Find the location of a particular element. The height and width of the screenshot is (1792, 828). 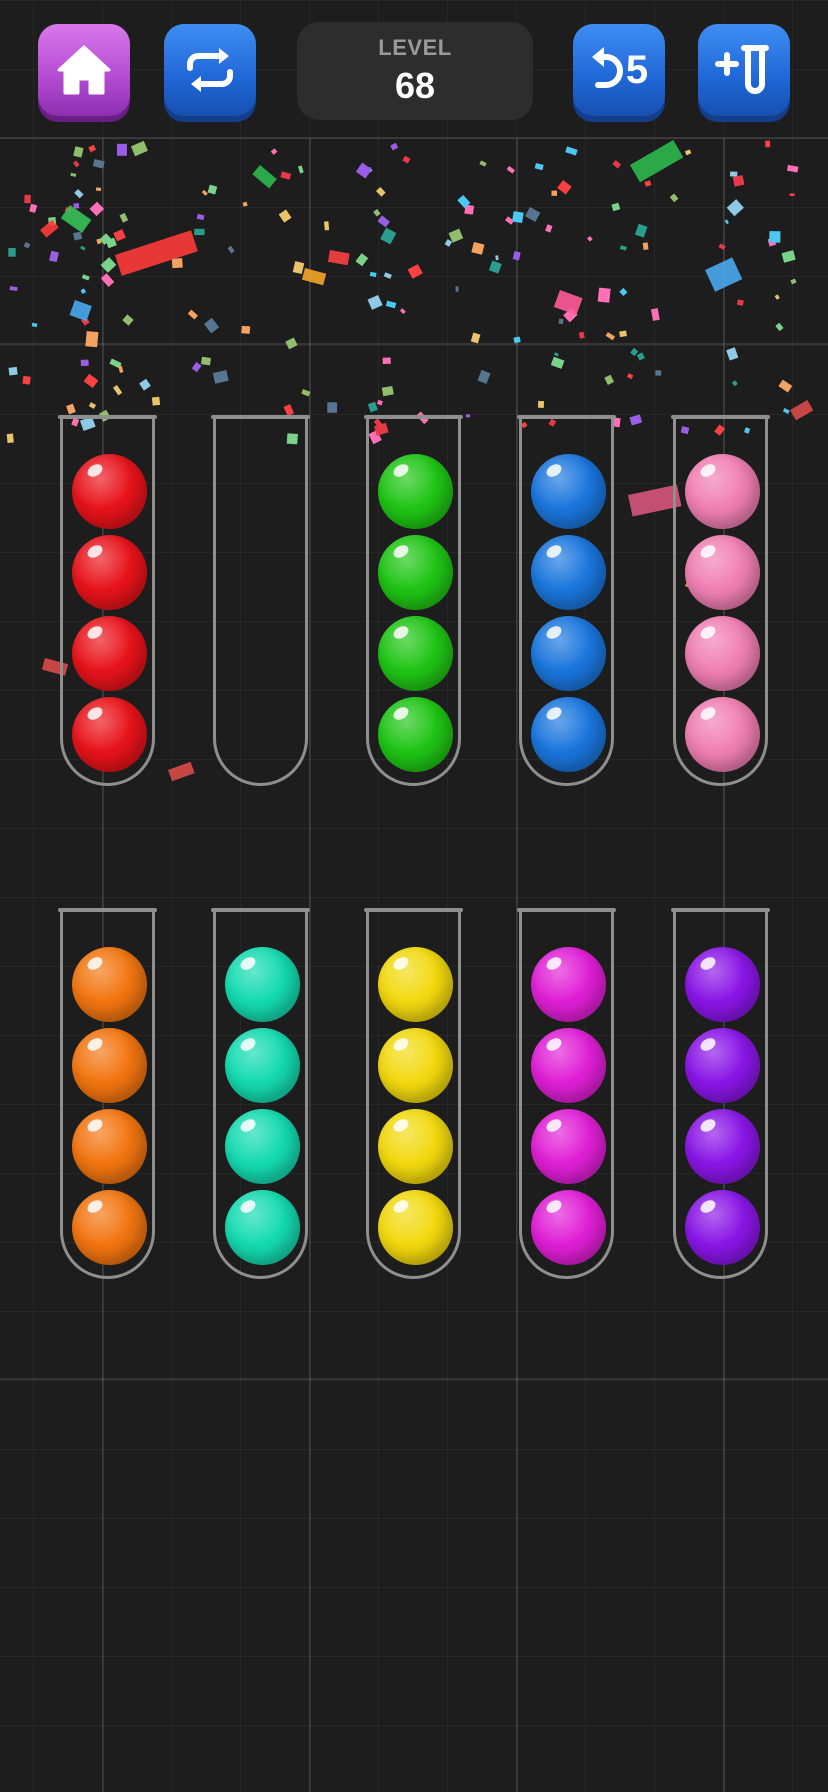

home-button is located at coordinates (84, 70).